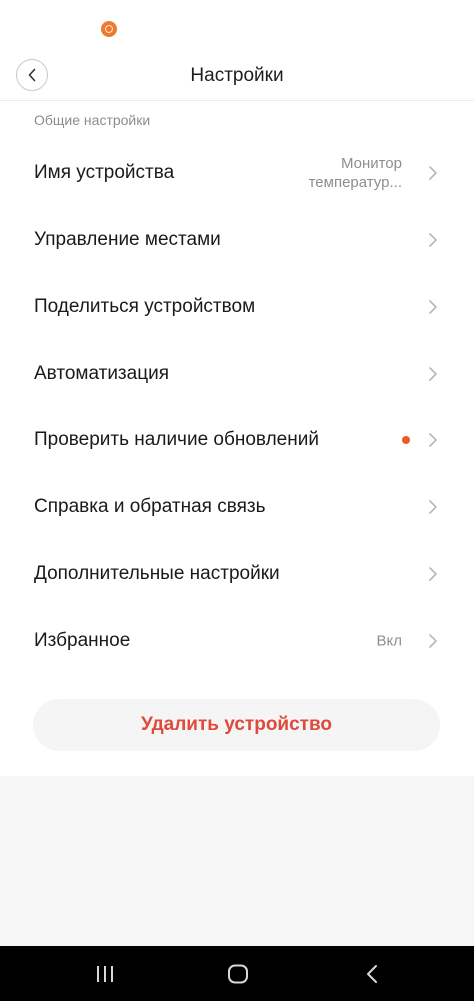  Describe the element at coordinates (176, 439) in the screenshot. I see `row-label: Проверить наличие обновлений` at that location.